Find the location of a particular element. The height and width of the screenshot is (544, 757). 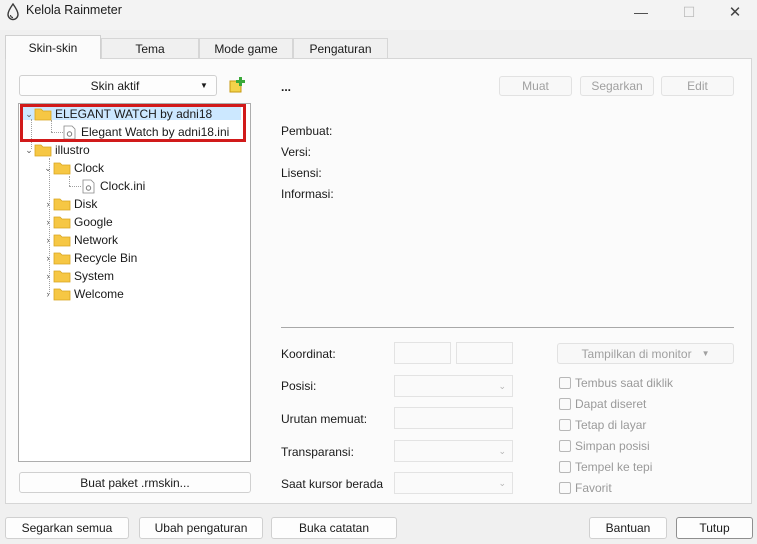

open-log-button: Buka catatan is located at coordinates (334, 528).